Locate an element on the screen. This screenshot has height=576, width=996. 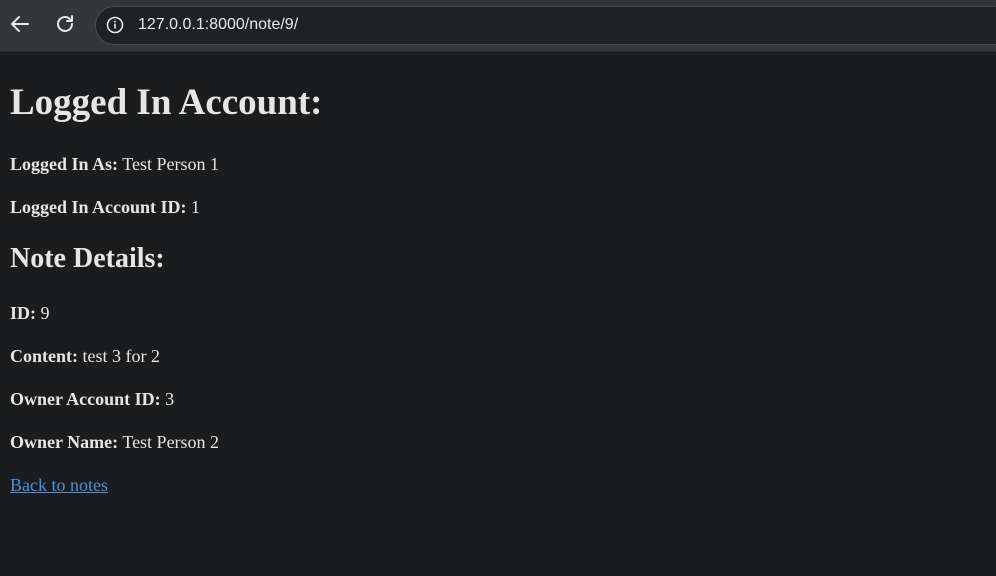
account-id-label: Logged In Account ID: is located at coordinates (98, 207).